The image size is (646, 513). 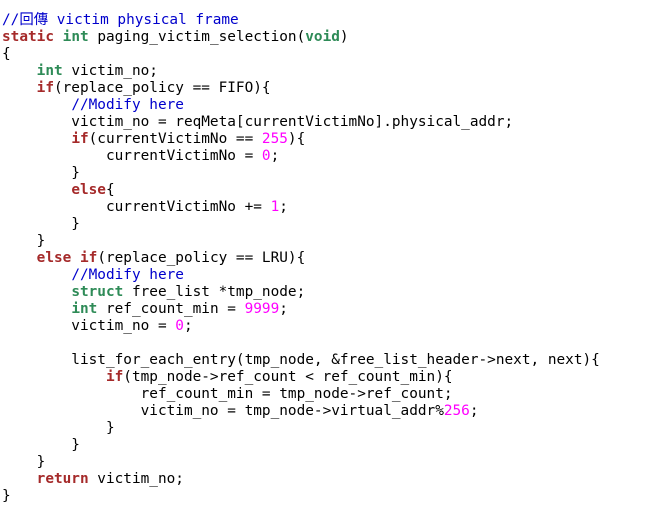 I want to click on code-line: struct free_list *tmp_node;, so click(x=323, y=292).